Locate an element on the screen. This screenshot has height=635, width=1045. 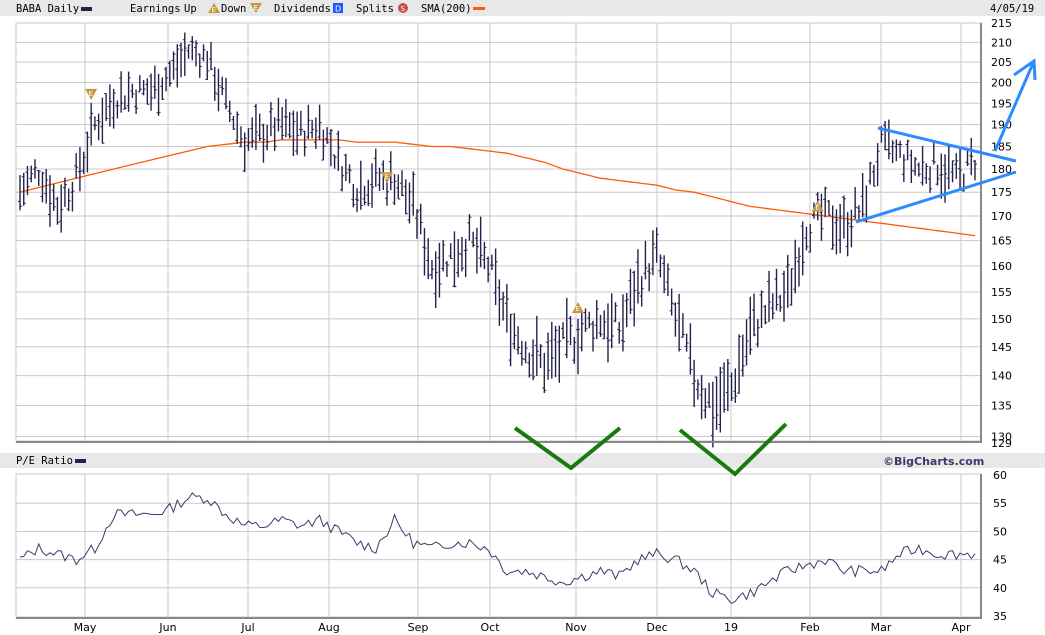
price-y-tick-label: 170 is located at coordinates (1001, 216).